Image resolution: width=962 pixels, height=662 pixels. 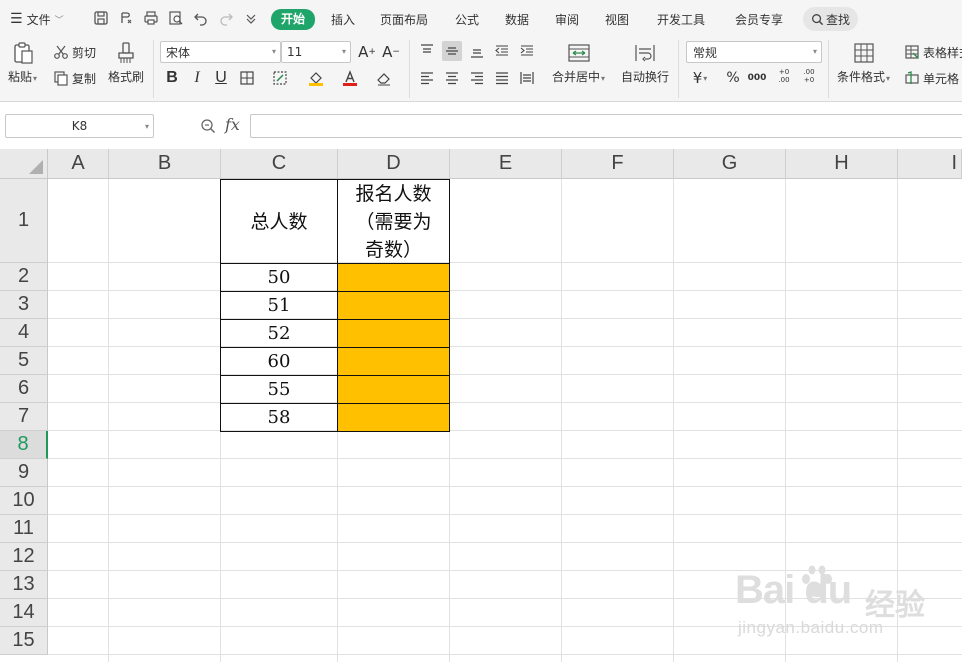 What do you see at coordinates (343, 20) in the screenshot?
I see `tab-insert: 插入` at bounding box center [343, 20].